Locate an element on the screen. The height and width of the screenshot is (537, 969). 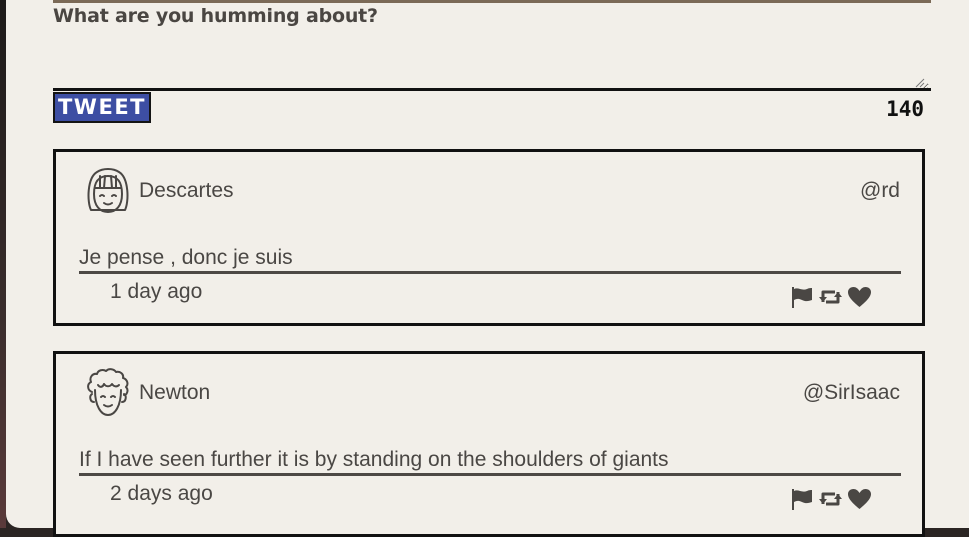
composer-divider is located at coordinates (492, 89).